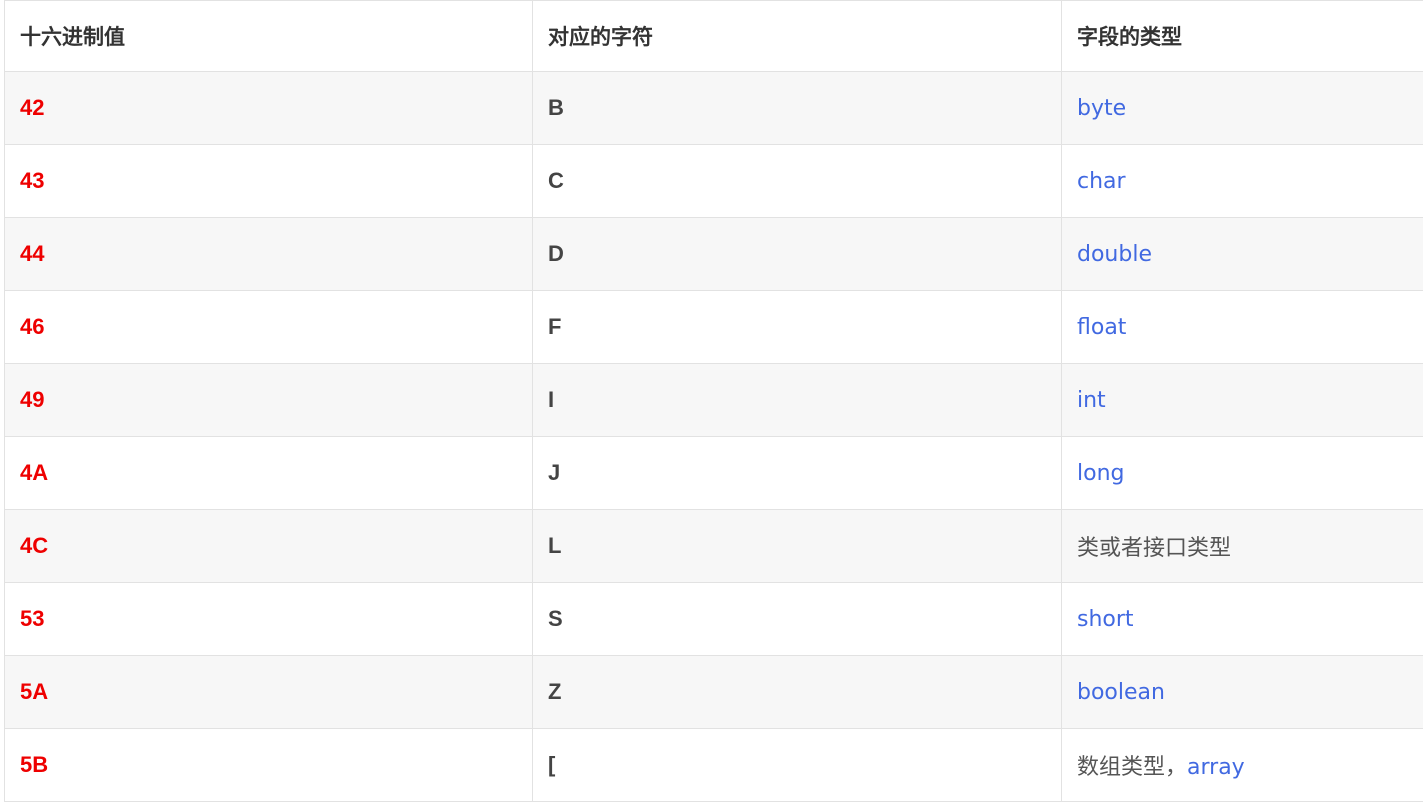  Describe the element at coordinates (268, 546) in the screenshot. I see `hex-cell: 4C` at that location.